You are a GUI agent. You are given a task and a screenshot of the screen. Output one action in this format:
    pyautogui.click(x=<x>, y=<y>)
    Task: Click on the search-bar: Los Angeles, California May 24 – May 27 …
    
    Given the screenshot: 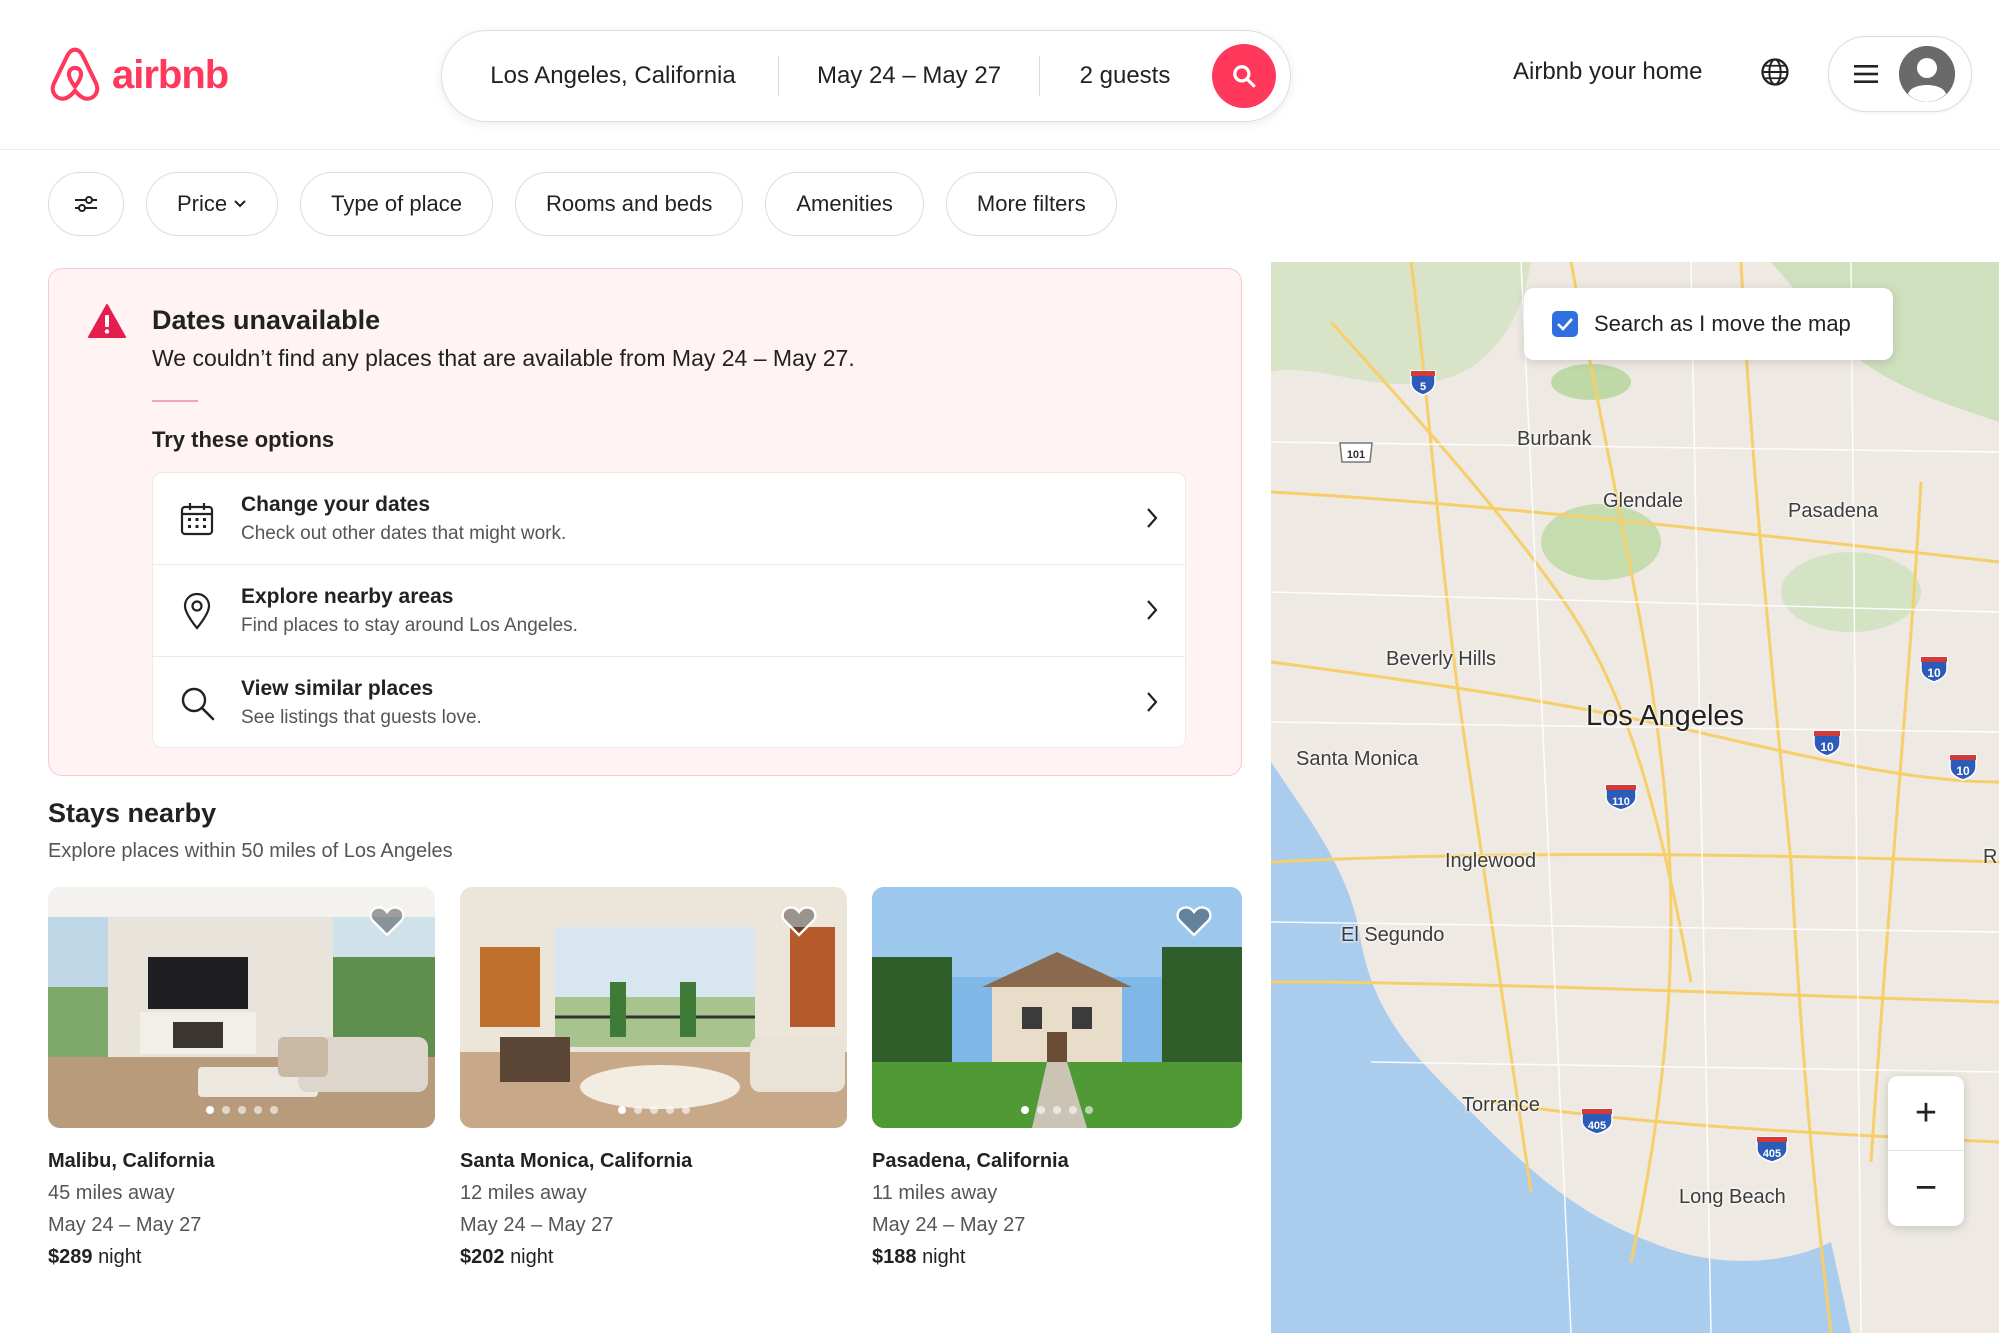 What is the action you would take?
    pyautogui.click(x=866, y=76)
    